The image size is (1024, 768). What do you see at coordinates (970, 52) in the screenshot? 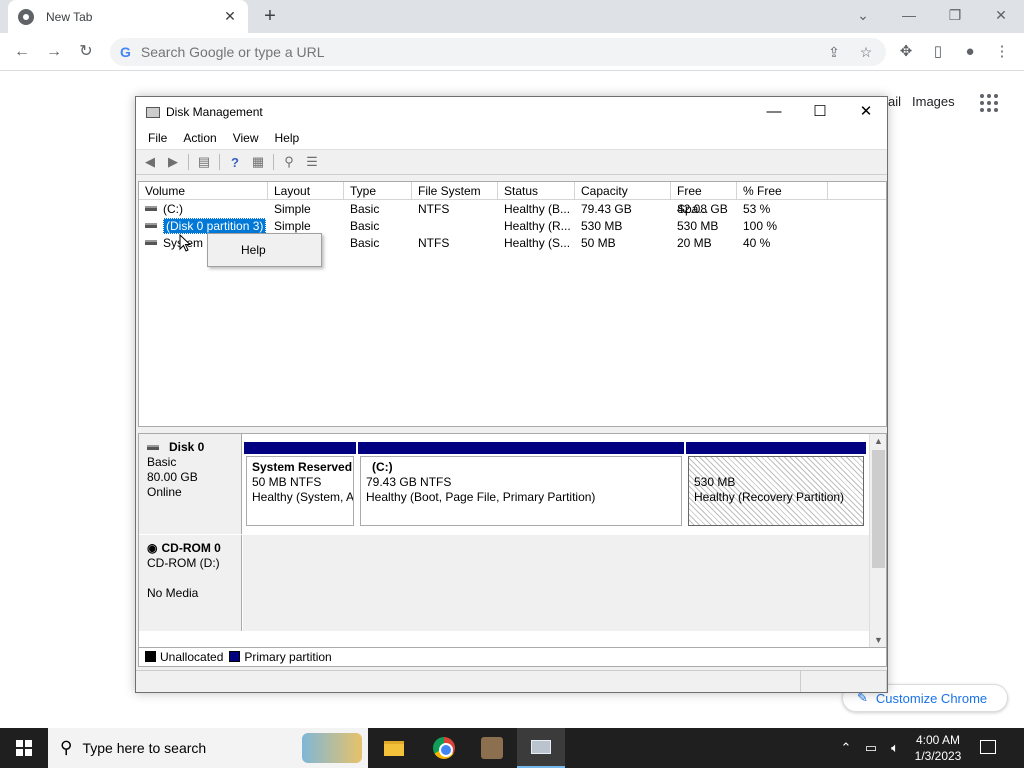
I see `profile-icon: ●` at bounding box center [970, 52].